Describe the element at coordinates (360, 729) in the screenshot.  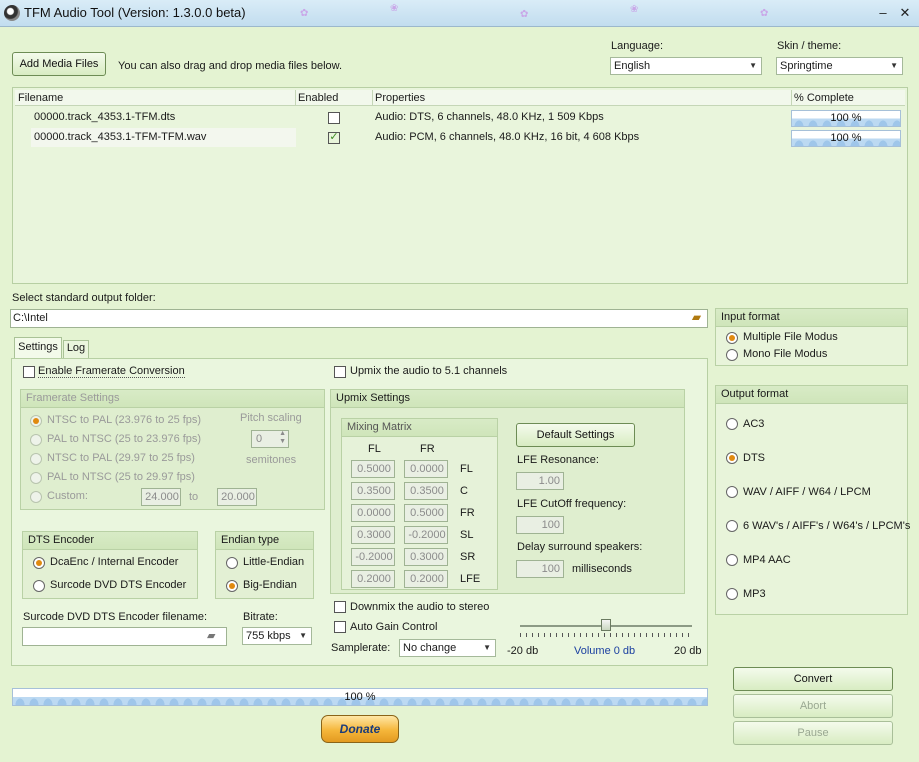
I see `donate-button: Donate` at that location.